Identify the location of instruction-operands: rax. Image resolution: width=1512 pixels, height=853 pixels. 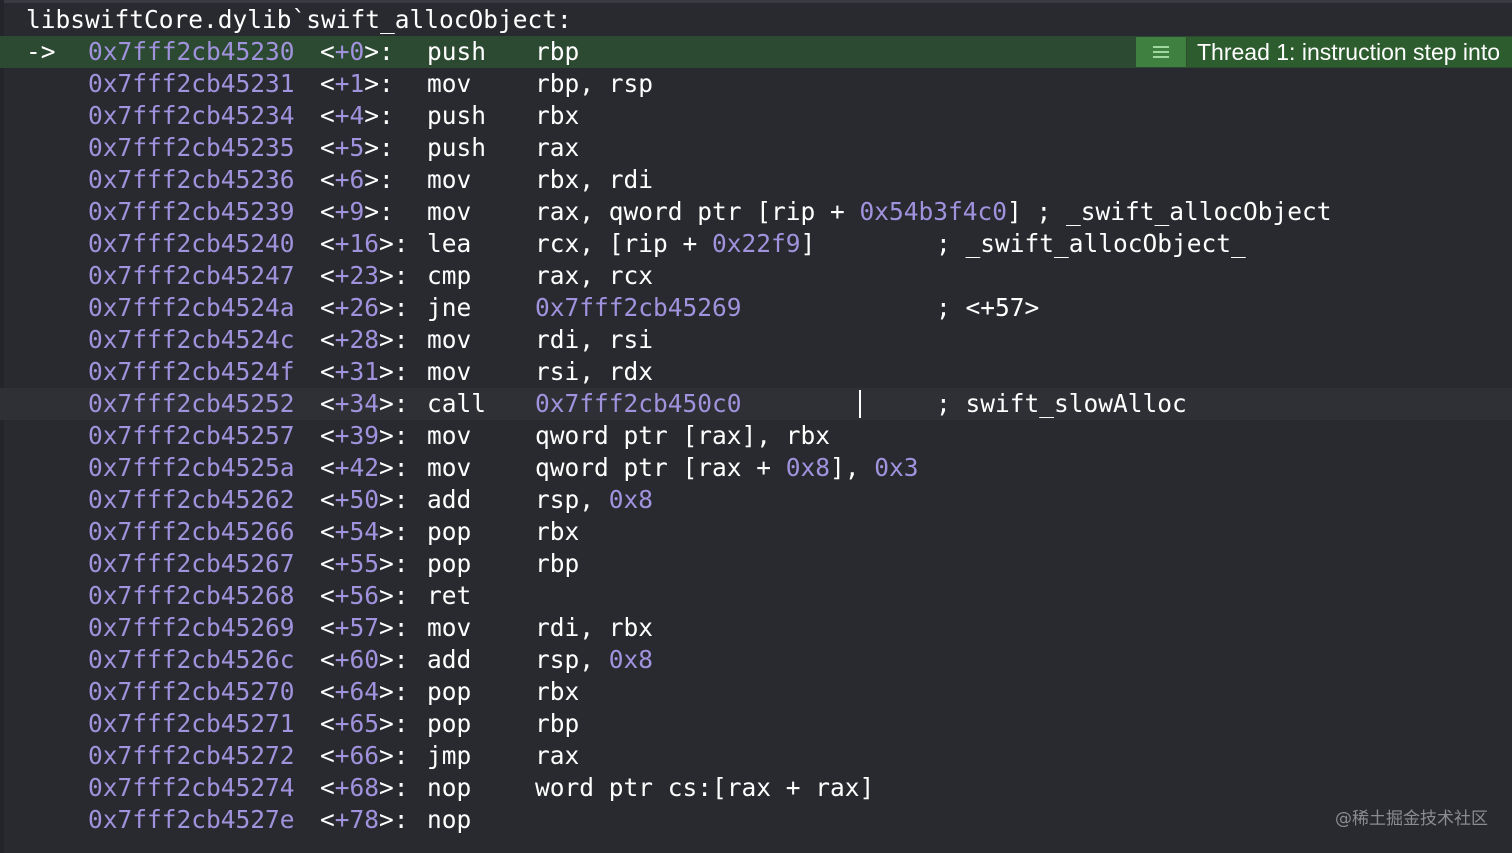
(557, 148).